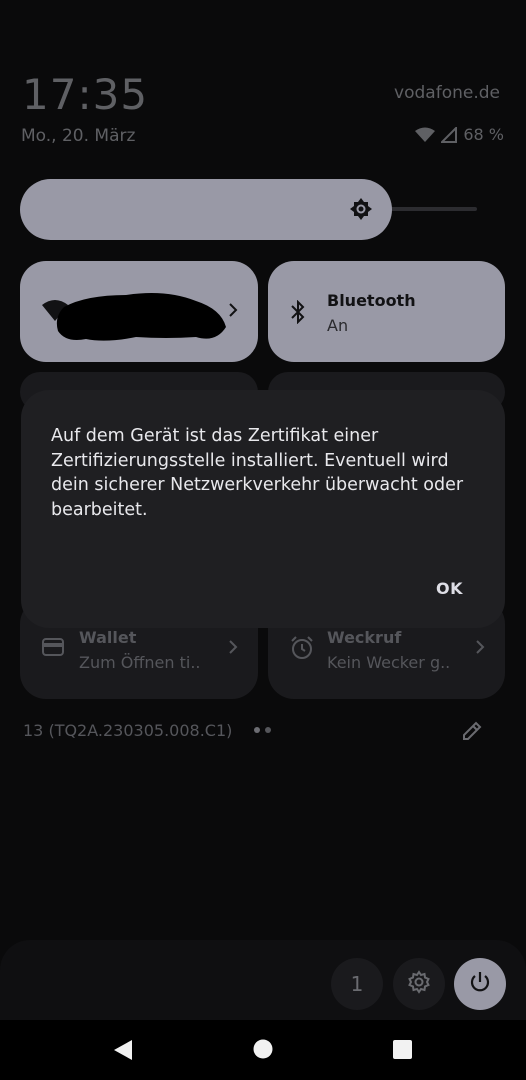 The width and height of the screenshot is (526, 1080). Describe the element at coordinates (431, 209) in the screenshot. I see `brightness-track` at that location.